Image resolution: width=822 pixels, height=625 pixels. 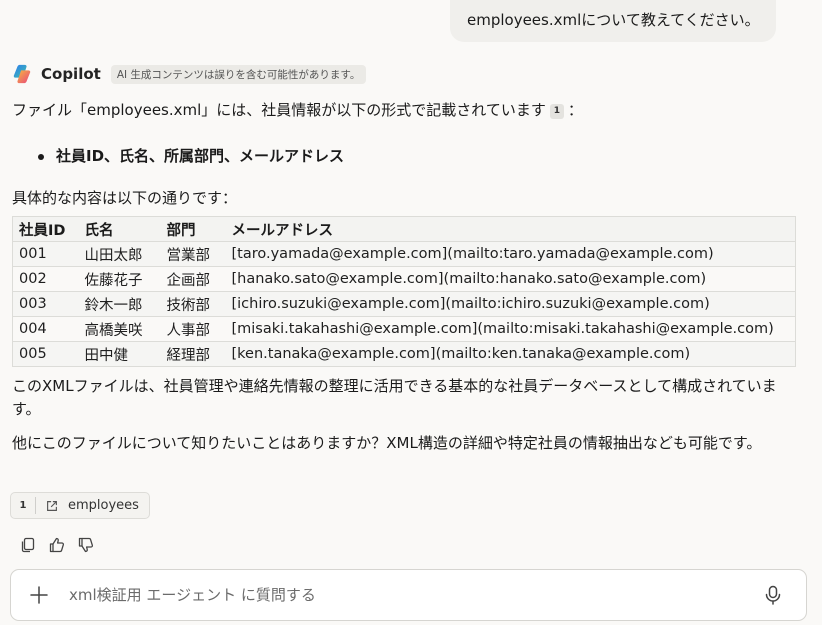 I want to click on plus-icon, so click(x=39, y=595).